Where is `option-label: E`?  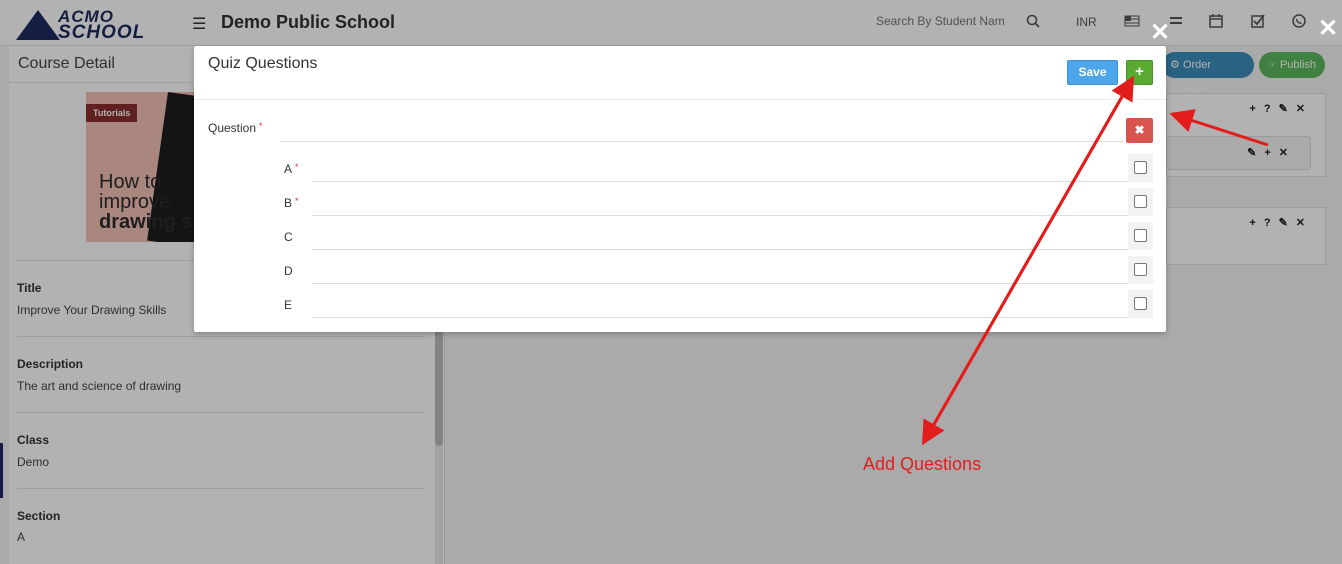 option-label: E is located at coordinates (288, 305).